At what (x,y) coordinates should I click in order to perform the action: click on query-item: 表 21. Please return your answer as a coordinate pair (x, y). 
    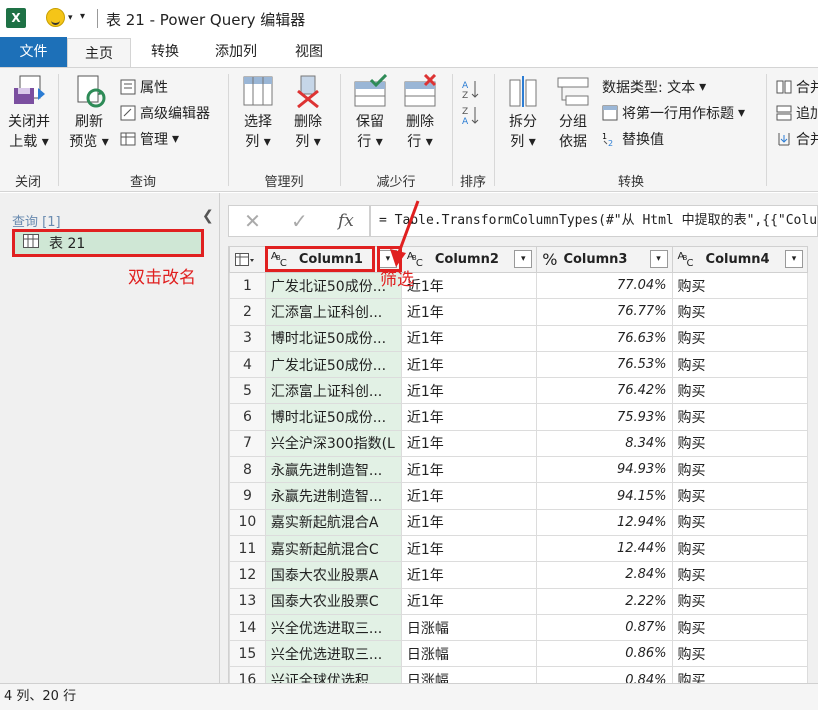
    Looking at the image, I should click on (108, 243).